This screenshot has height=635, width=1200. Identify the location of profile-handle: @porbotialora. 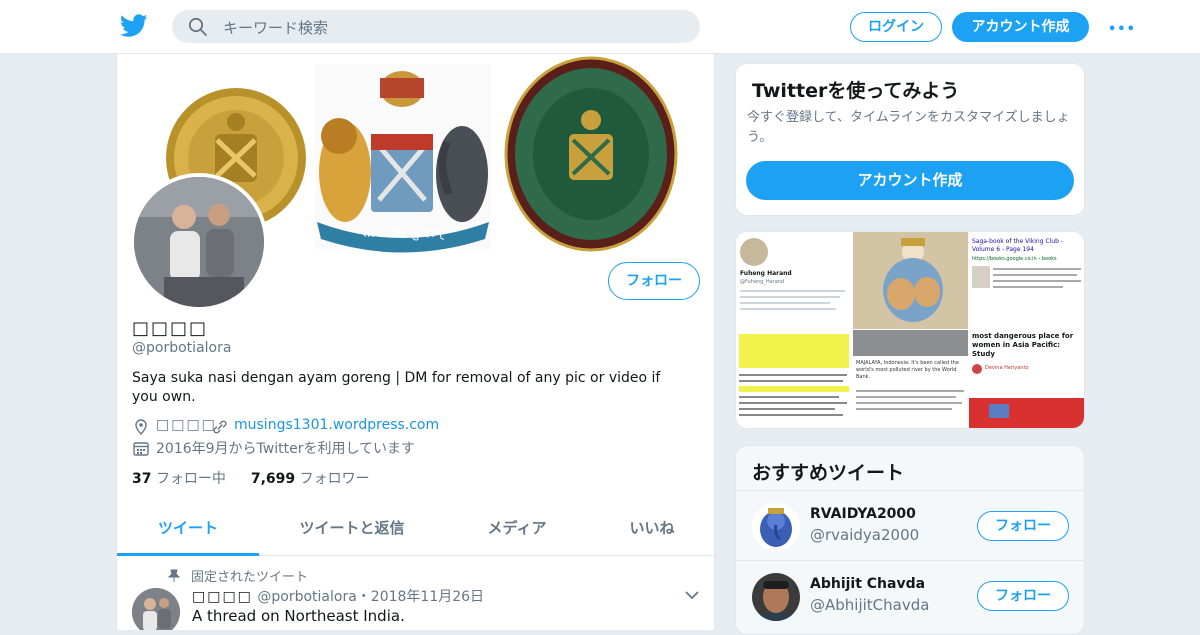
(182, 348).